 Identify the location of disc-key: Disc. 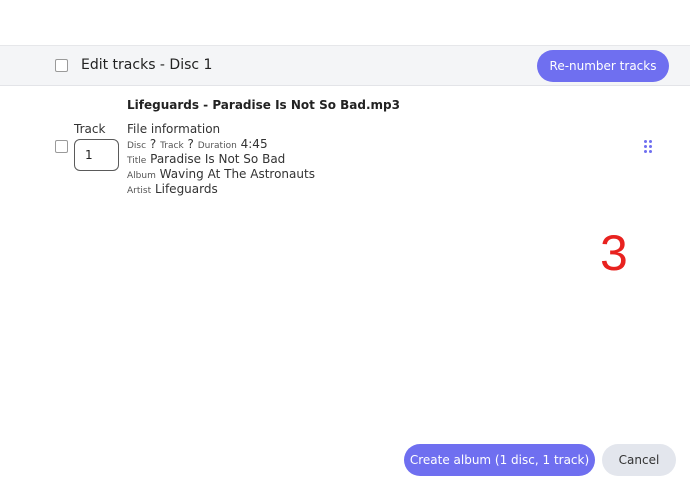
(137, 146).